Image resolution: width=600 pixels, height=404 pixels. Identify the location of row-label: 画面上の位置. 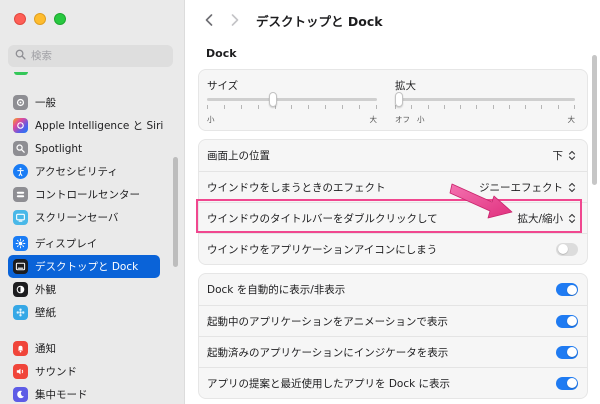
(238, 156).